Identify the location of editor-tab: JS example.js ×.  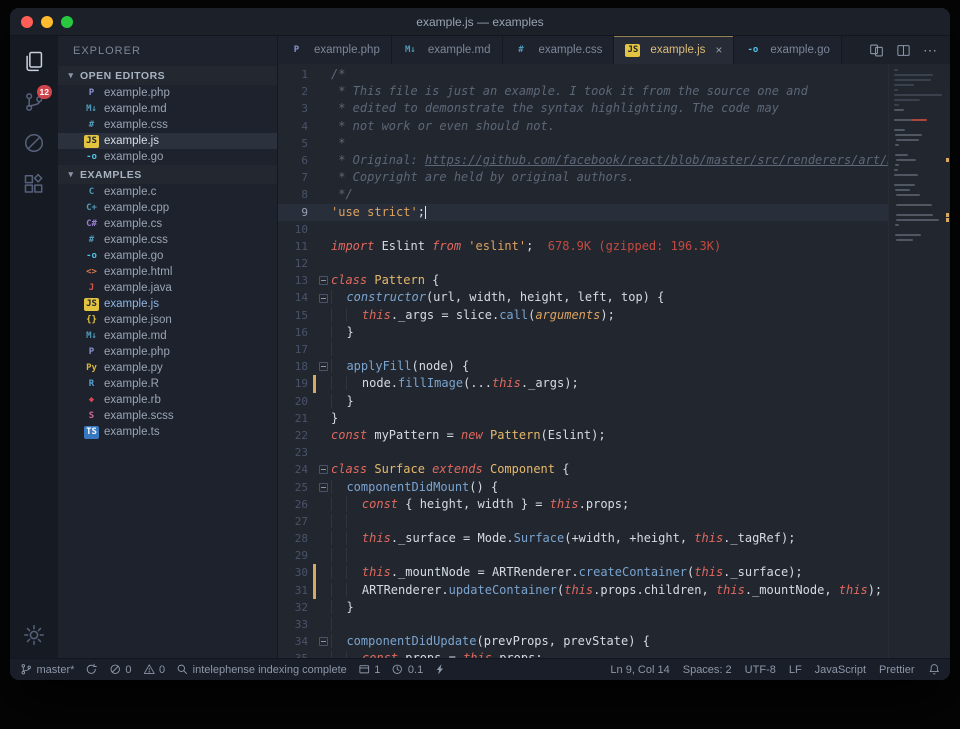
(674, 50).